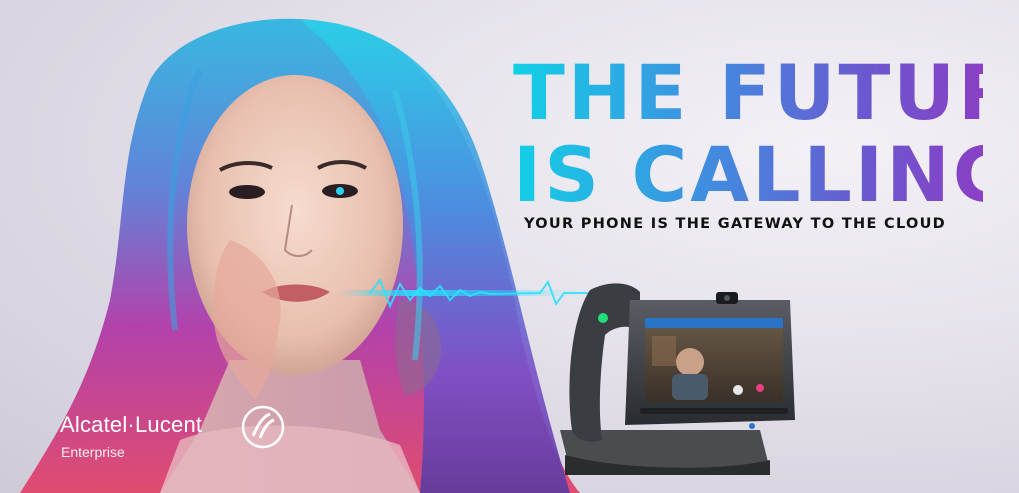  Describe the element at coordinates (185, 437) in the screenshot. I see `brand-logo-block: Alcatel·Lucent Enterprise` at that location.